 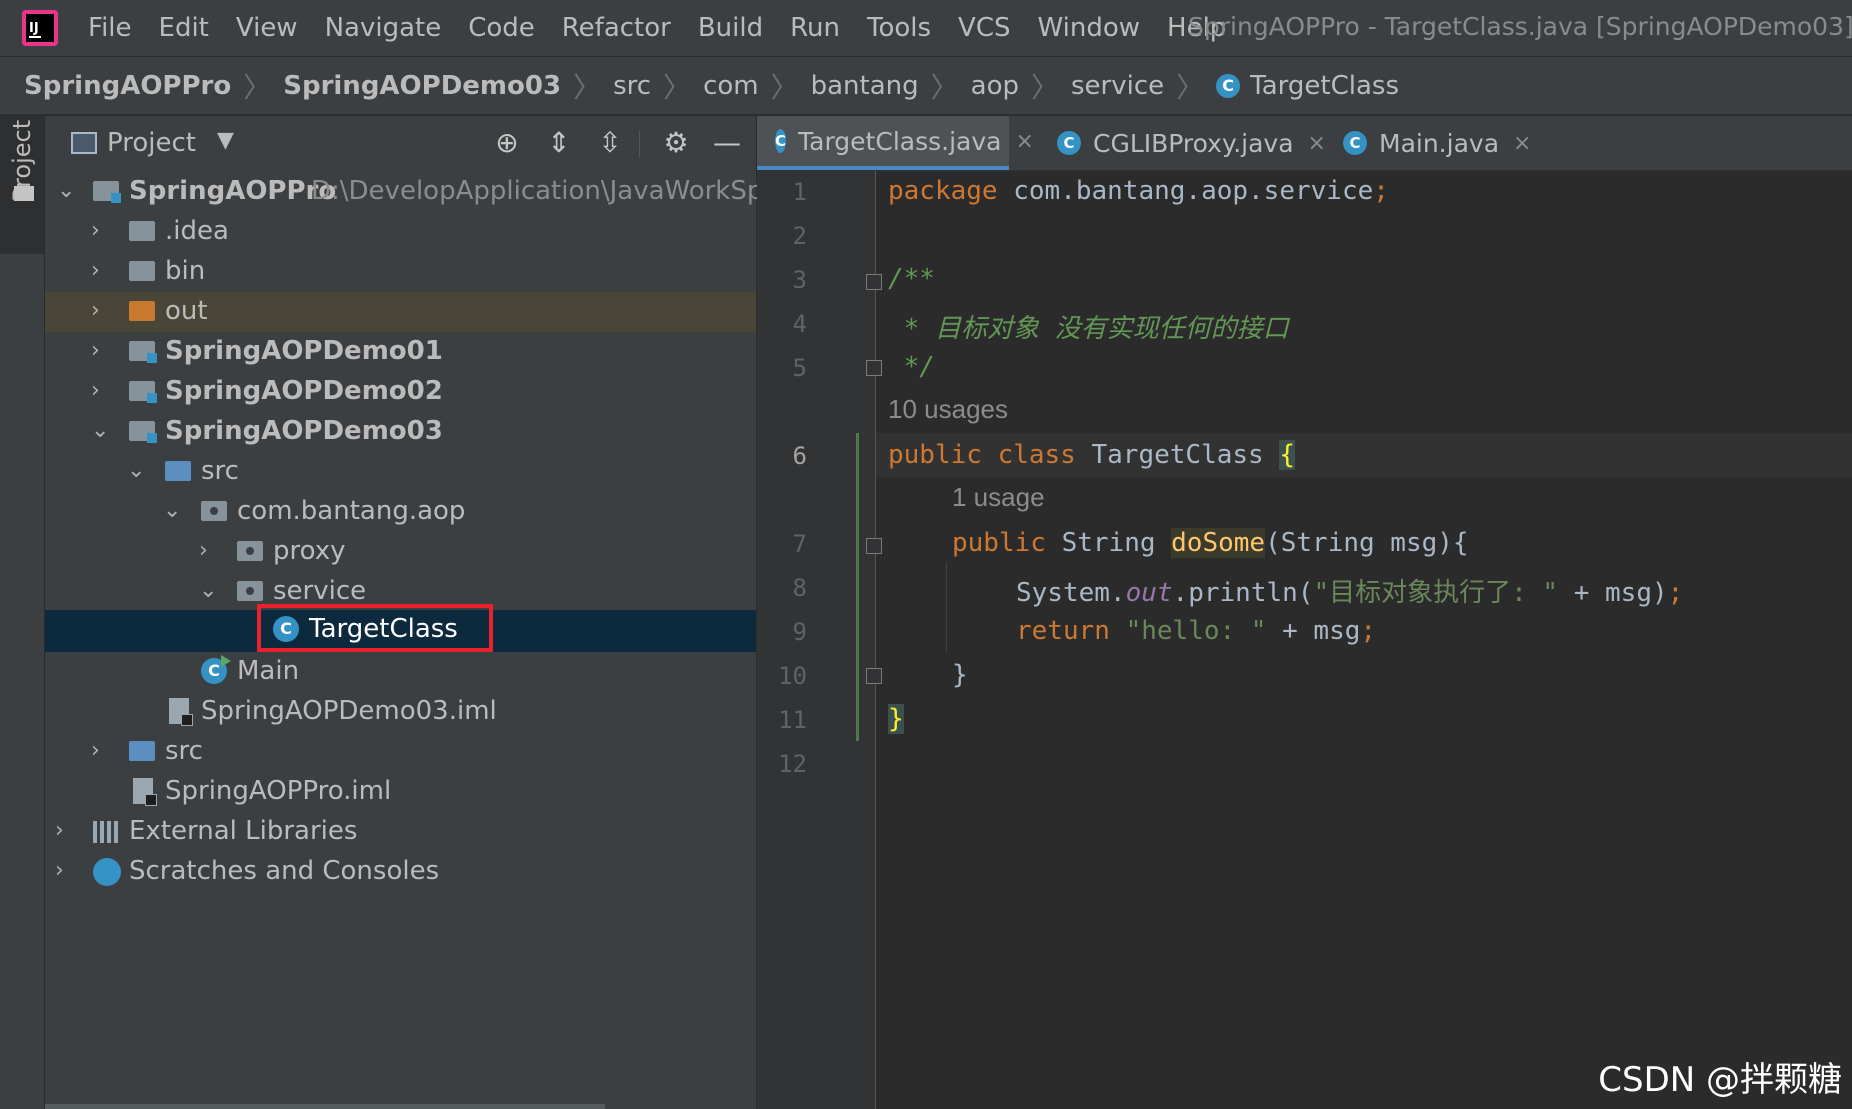 What do you see at coordinates (400, 472) in the screenshot?
I see `tree-item-src: ⌄ src` at bounding box center [400, 472].